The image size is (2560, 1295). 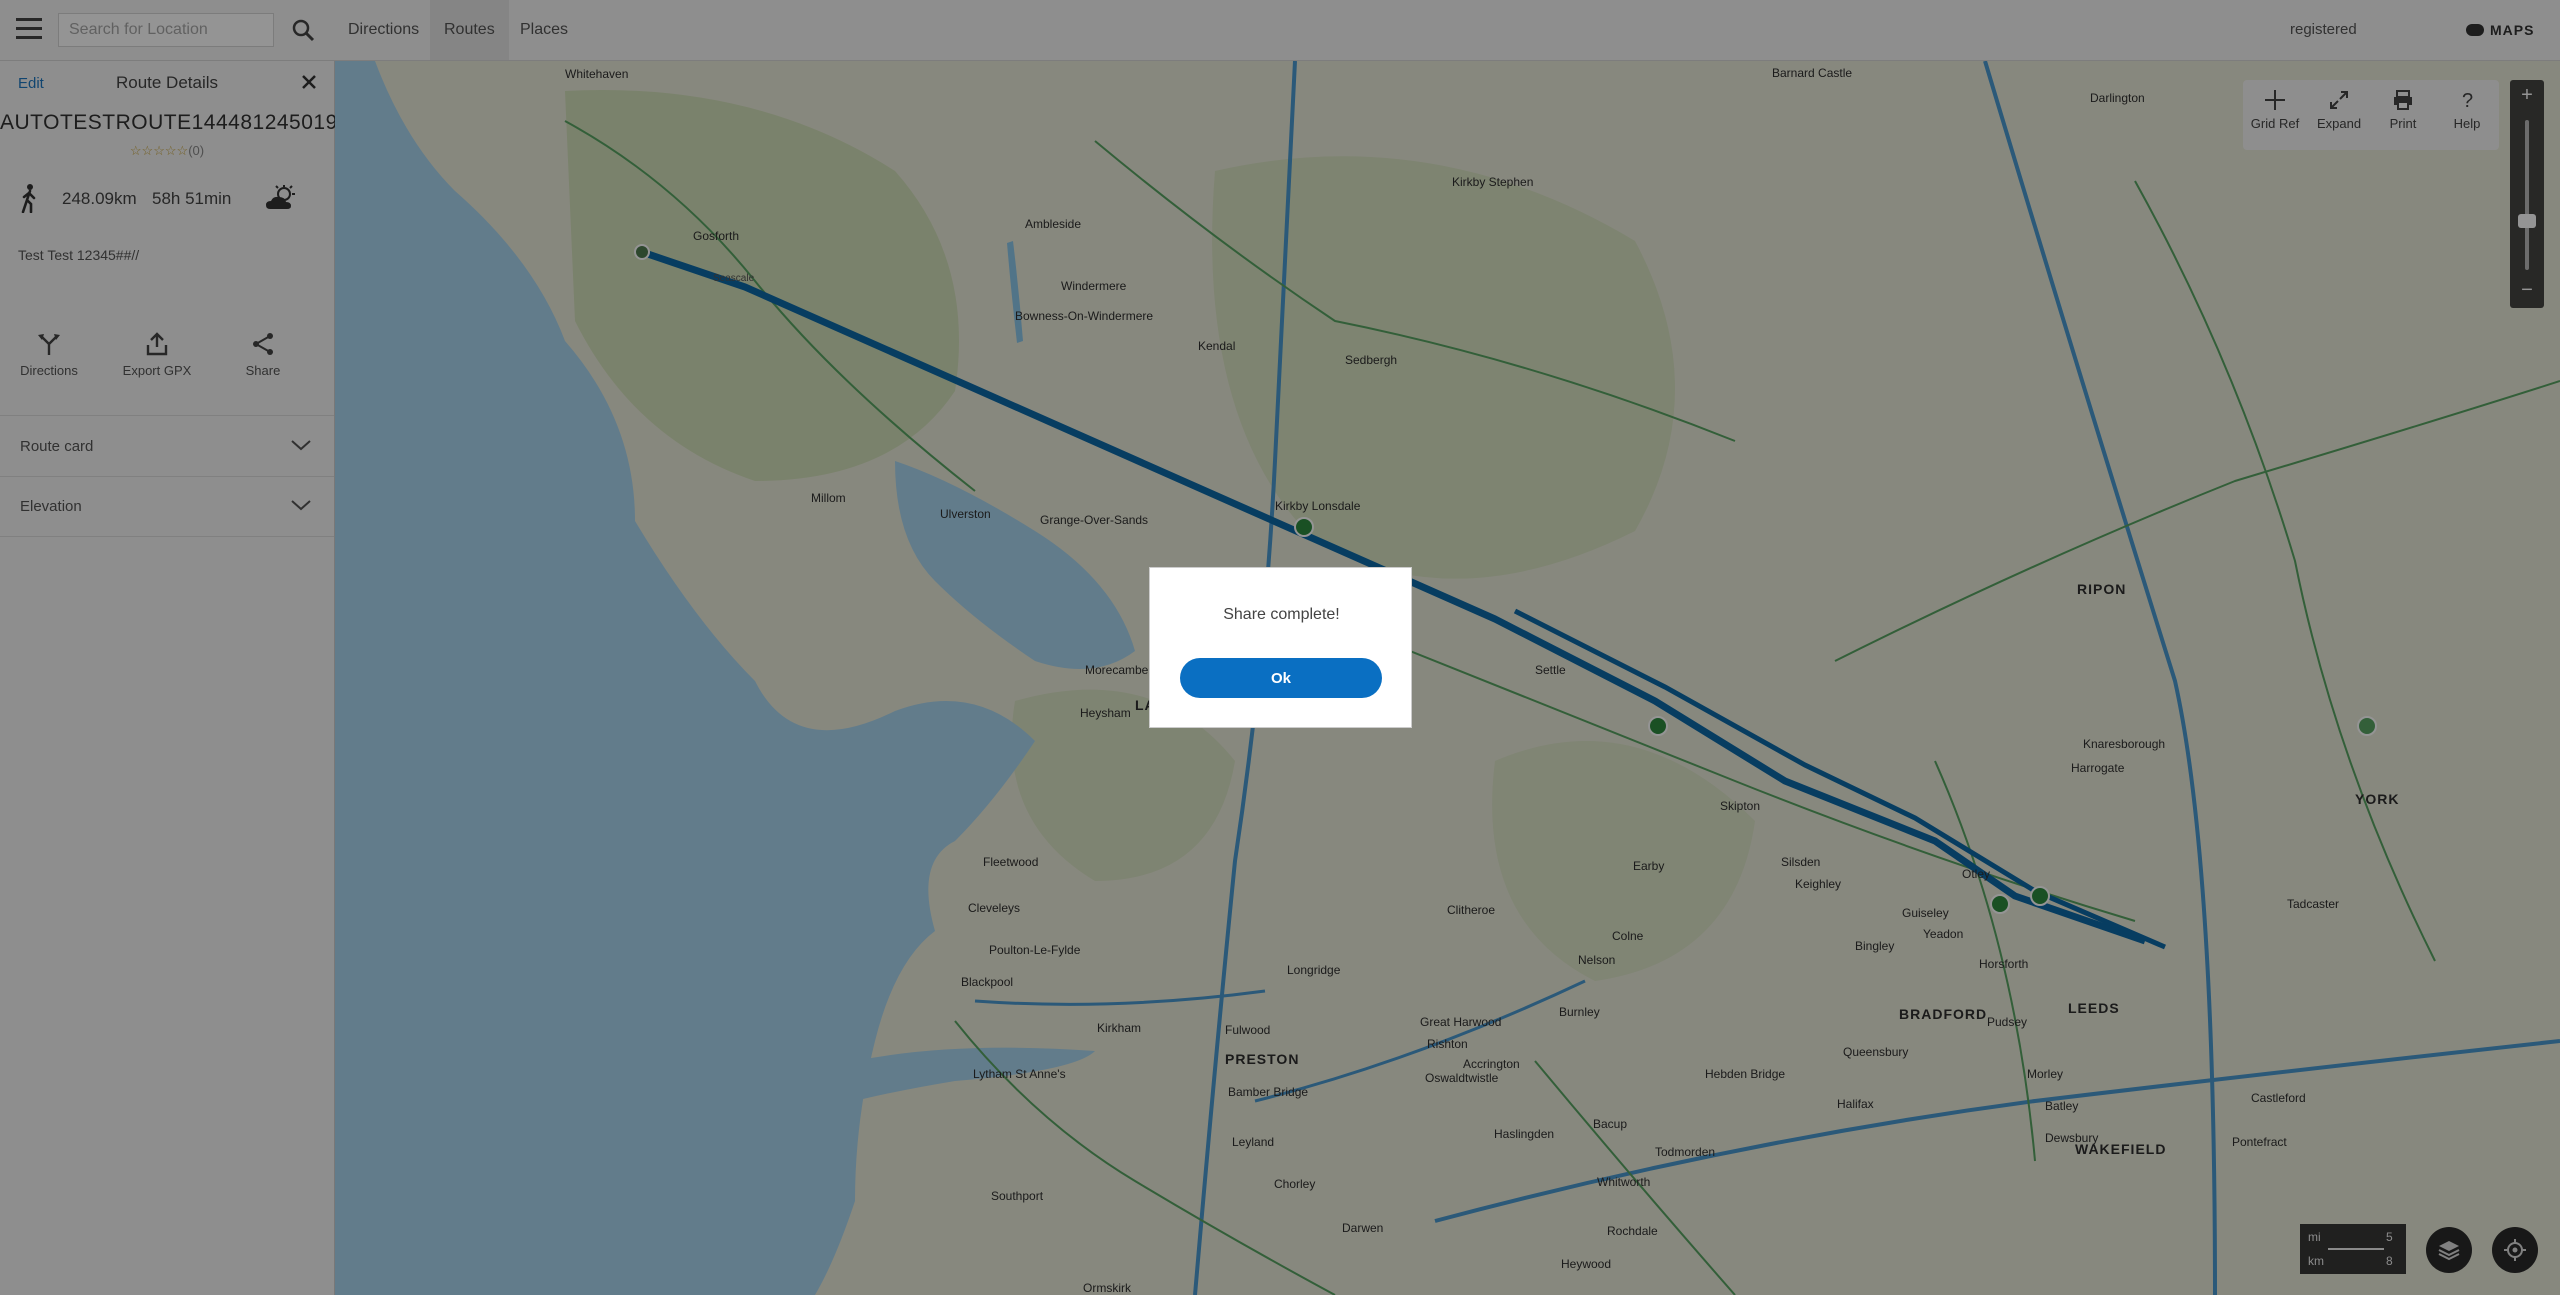 What do you see at coordinates (1281, 678) in the screenshot?
I see `ok-button: Ok` at bounding box center [1281, 678].